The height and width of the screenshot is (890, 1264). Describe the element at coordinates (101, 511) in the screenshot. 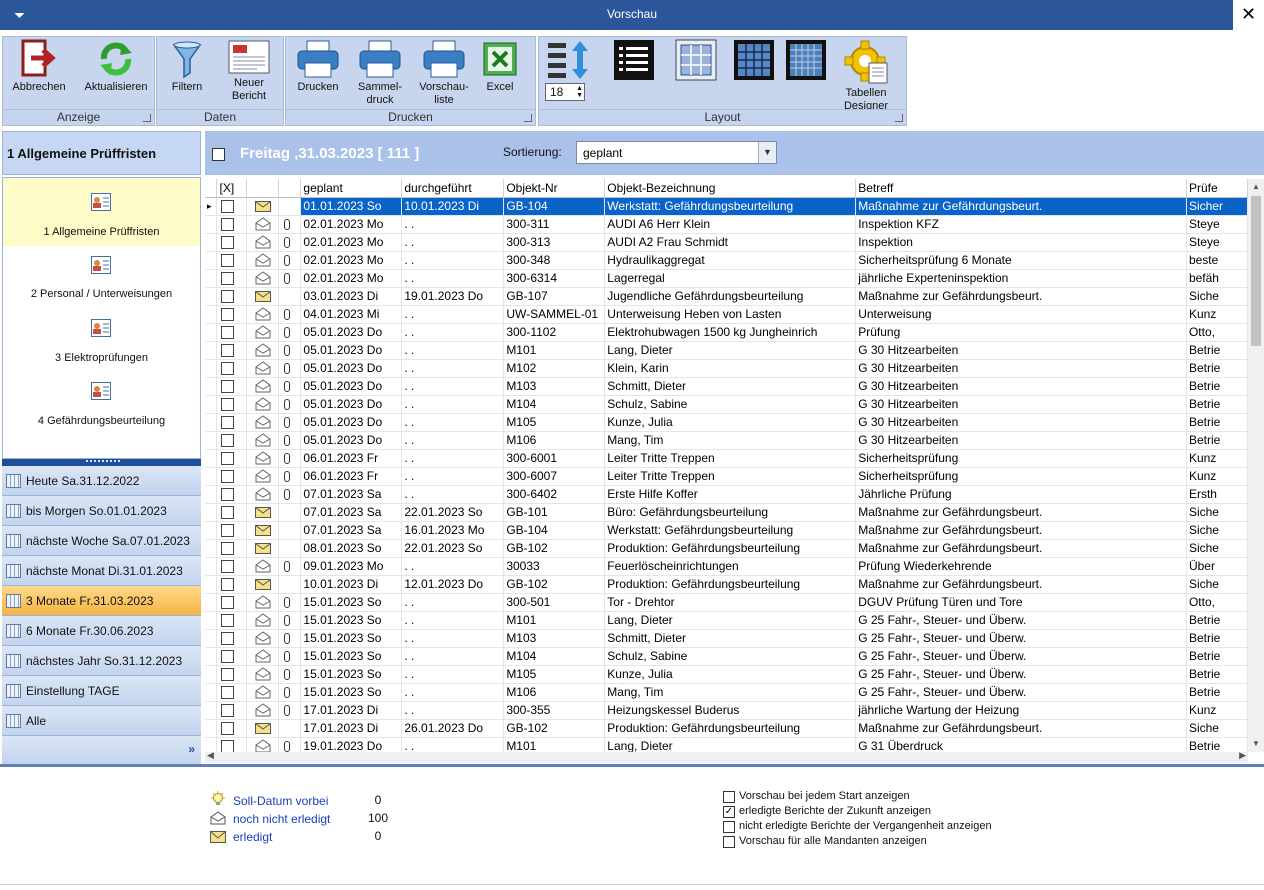

I see `period-bis-morgen: bis Morgen So.01.01.2023` at that location.